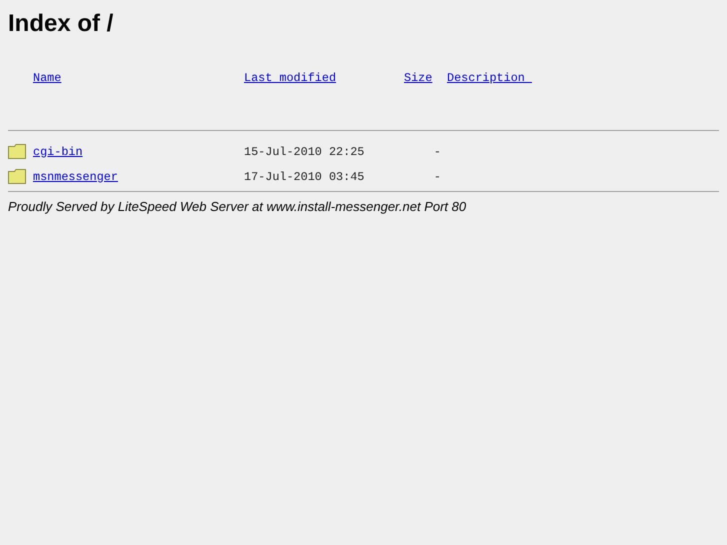 This screenshot has height=545, width=727. Describe the element at coordinates (47, 78) in the screenshot. I see `column-sort-link: Name` at that location.